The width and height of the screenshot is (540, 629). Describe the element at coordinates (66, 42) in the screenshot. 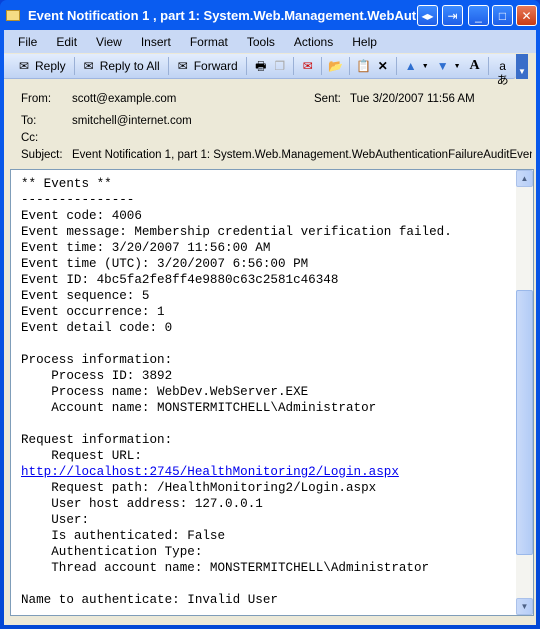

I see `menu-edit: Edit` at that location.